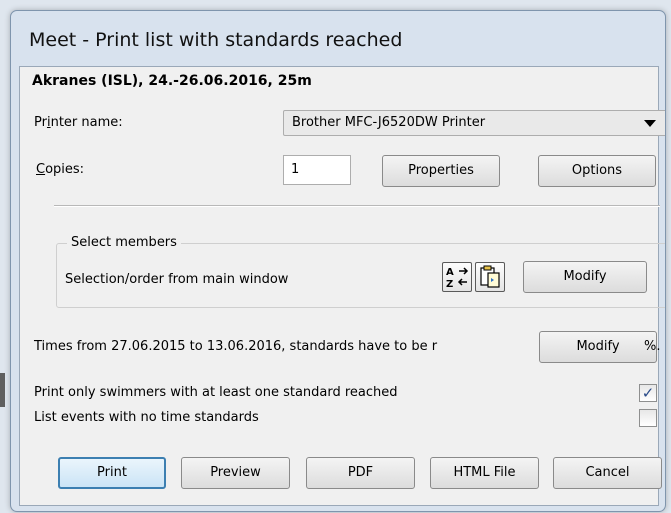 The height and width of the screenshot is (513, 671). I want to click on sort-az-icon: A Z, so click(457, 278).